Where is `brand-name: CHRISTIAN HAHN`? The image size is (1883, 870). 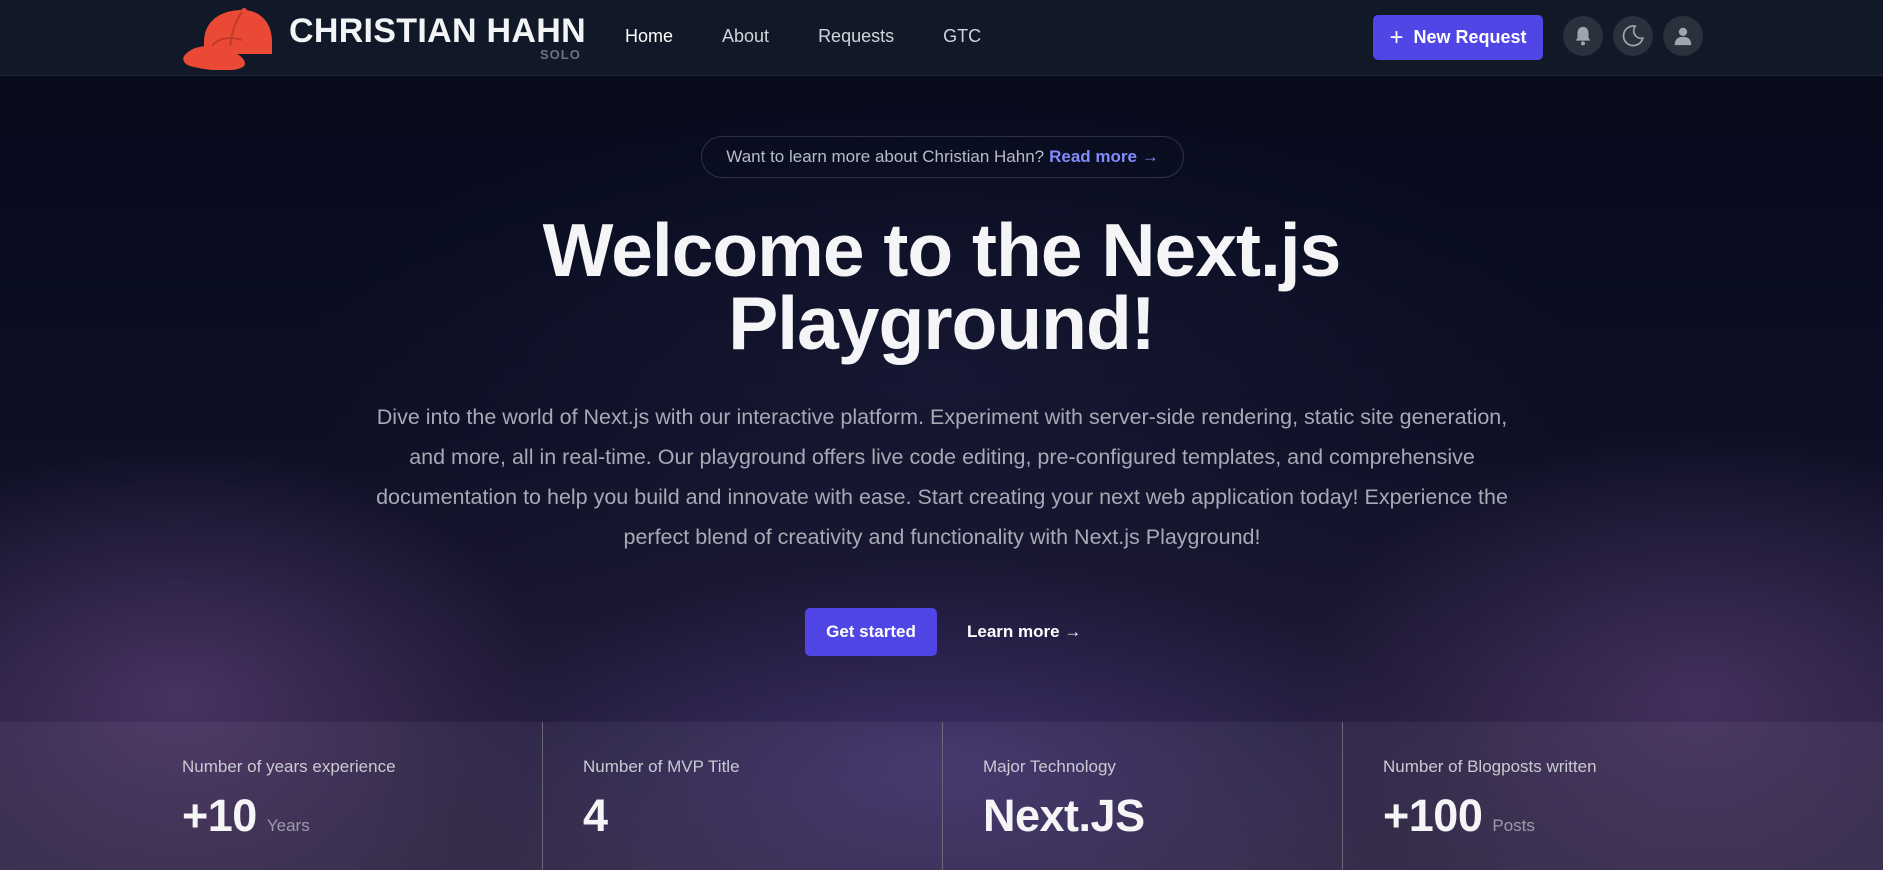 brand-name: CHRISTIAN HAHN is located at coordinates (437, 31).